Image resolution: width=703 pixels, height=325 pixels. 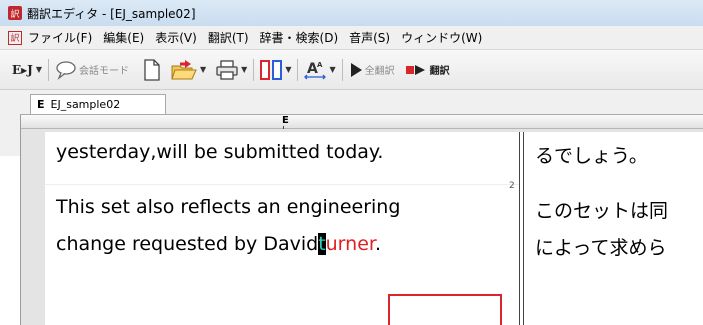 I want to click on toolbar: E▸J ▼ 会話モード ▼ ▼ ▼ A A ▼ 全翻訳 翻訳, so click(x=351, y=70).